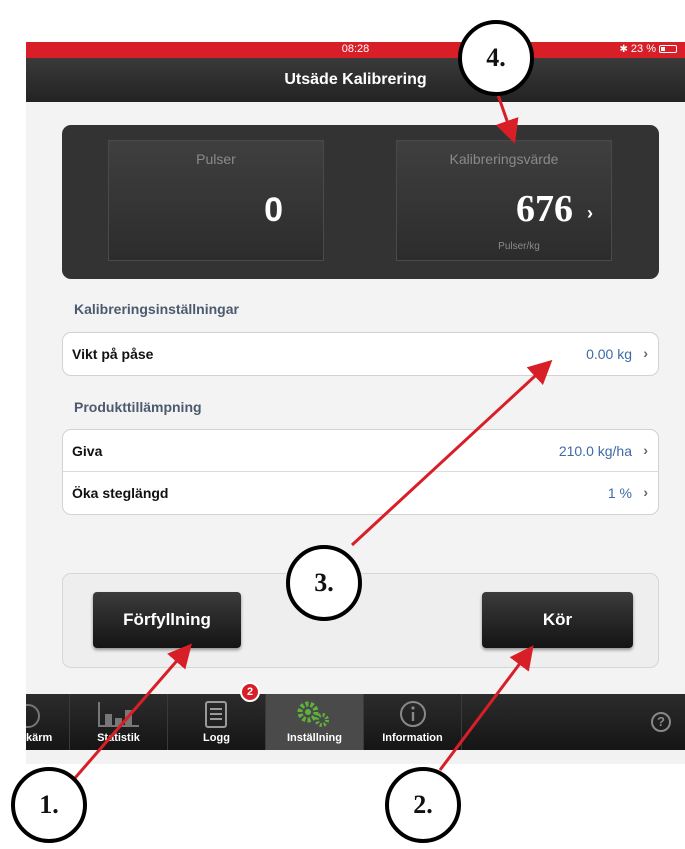 The width and height of the screenshot is (685, 849). Describe the element at coordinates (120, 493) in the screenshot. I see `row-label: Öka steglängd` at that location.